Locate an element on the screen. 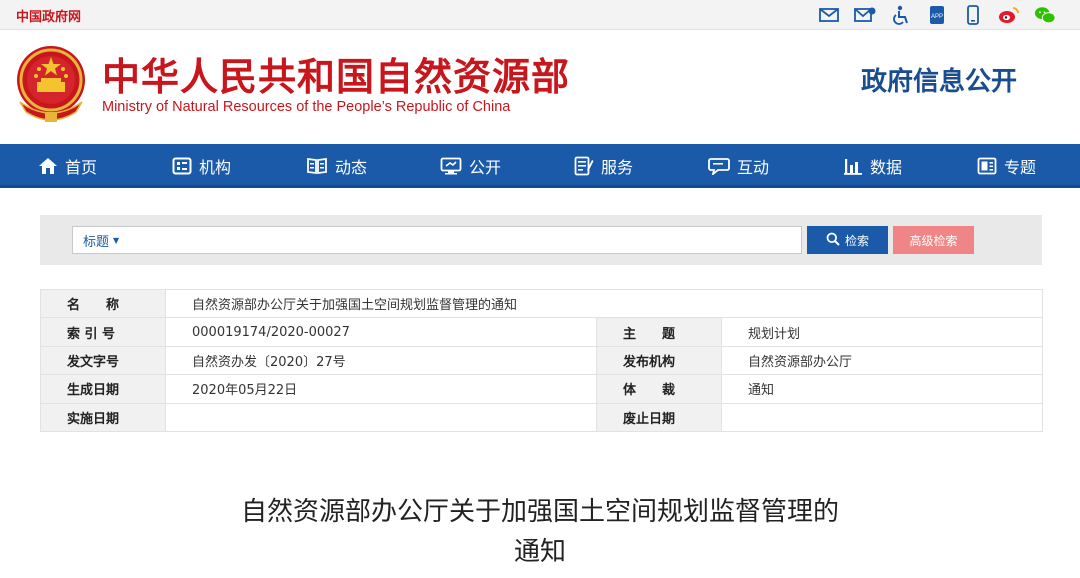 This screenshot has width=1080, height=578. organization-icon is located at coordinates (182, 166).